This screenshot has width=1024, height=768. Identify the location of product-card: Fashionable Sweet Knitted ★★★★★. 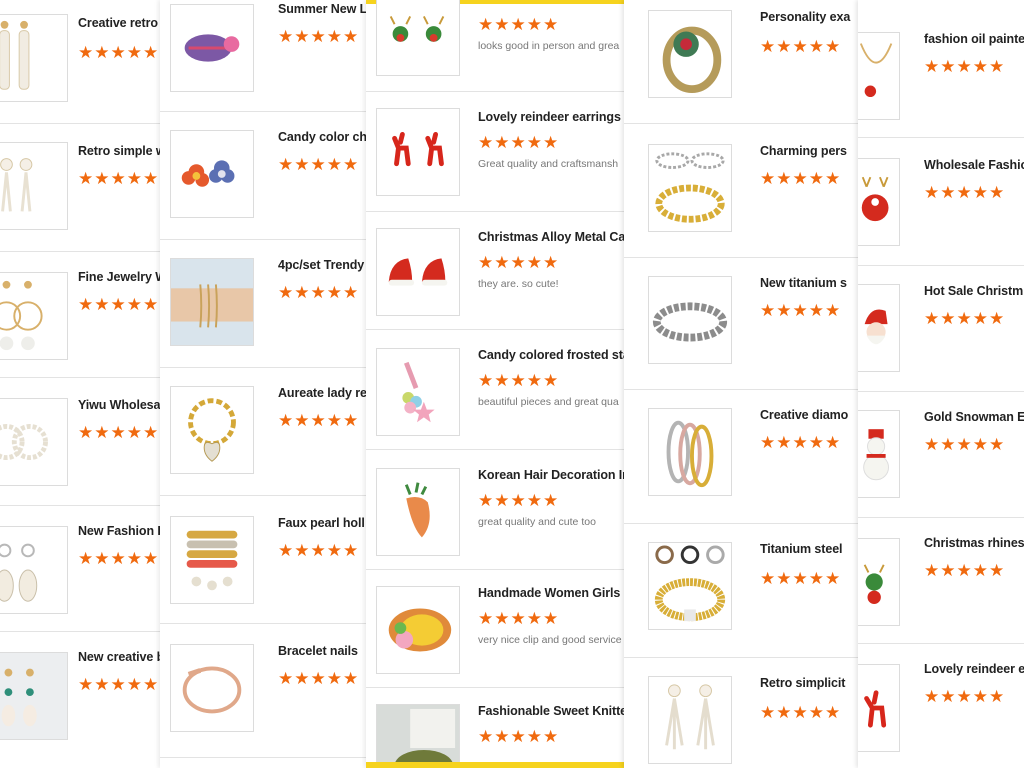
(495, 728).